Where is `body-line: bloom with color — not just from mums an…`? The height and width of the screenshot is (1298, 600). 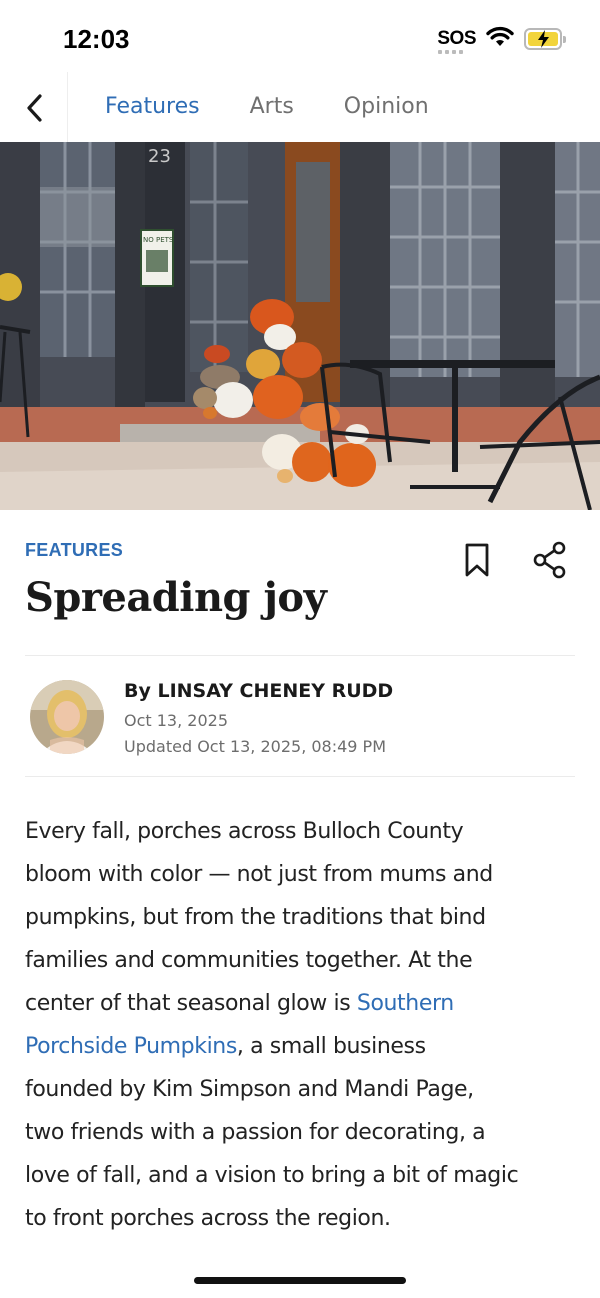 body-line: bloom with color — not just from mums an… is located at coordinates (259, 874).